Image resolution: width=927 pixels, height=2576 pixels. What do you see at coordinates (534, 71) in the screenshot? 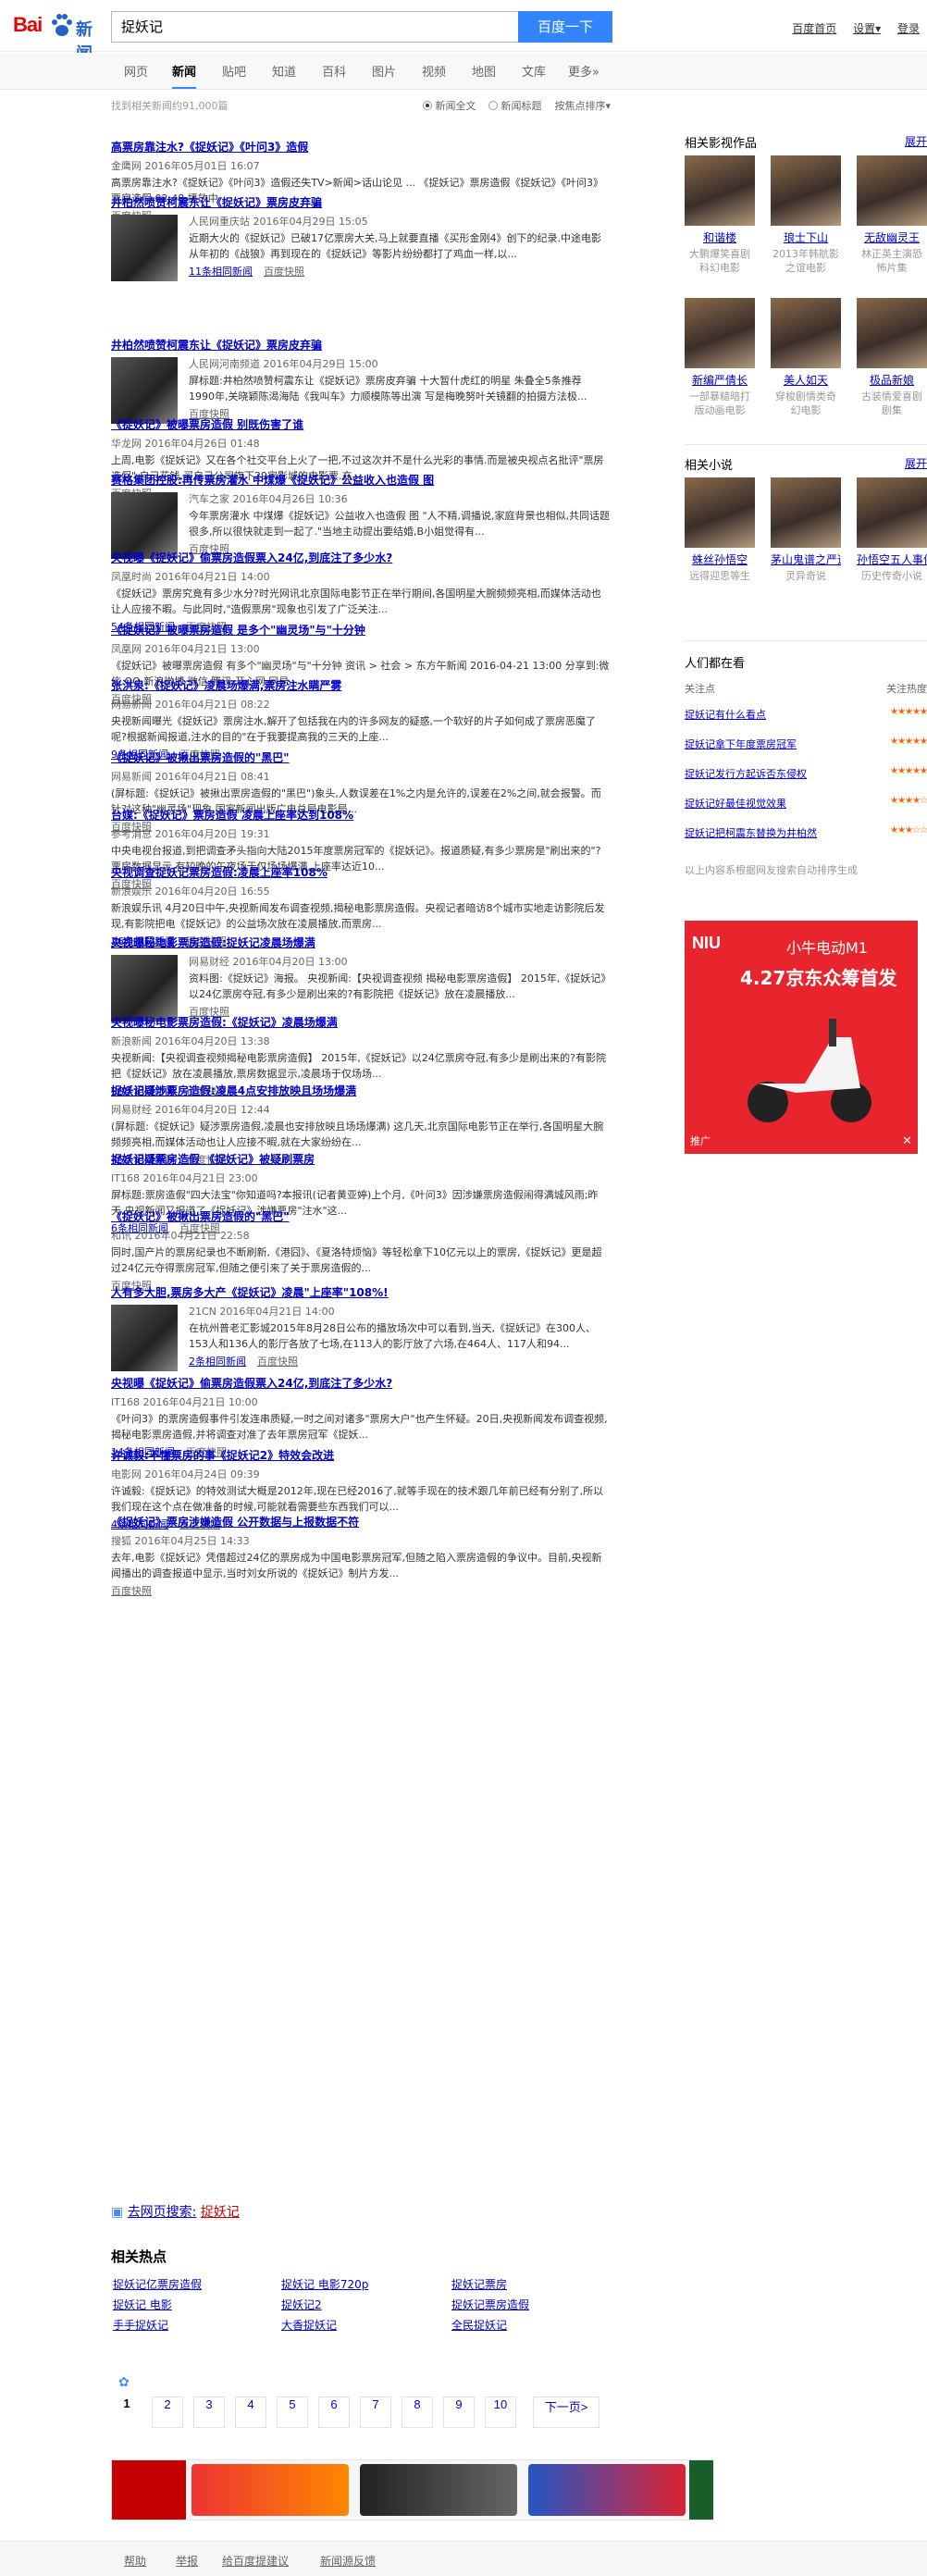
I see `tab-wenku: 文库` at bounding box center [534, 71].